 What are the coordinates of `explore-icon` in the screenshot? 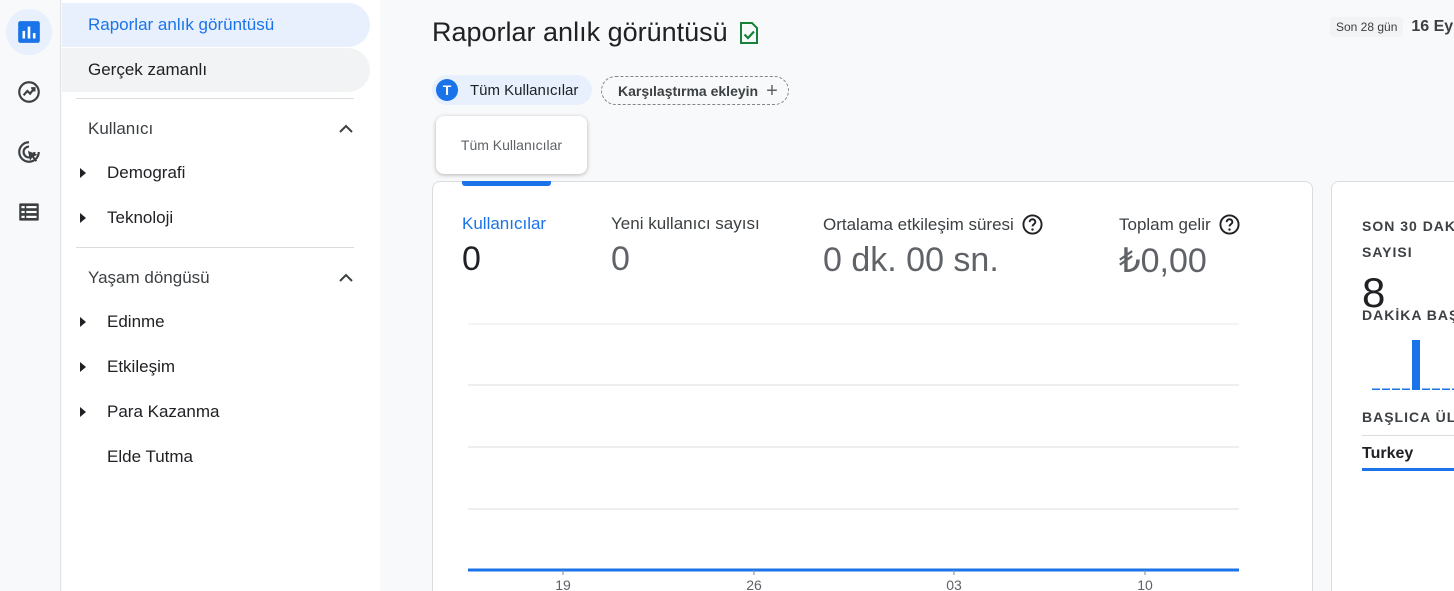 It's located at (29, 92).